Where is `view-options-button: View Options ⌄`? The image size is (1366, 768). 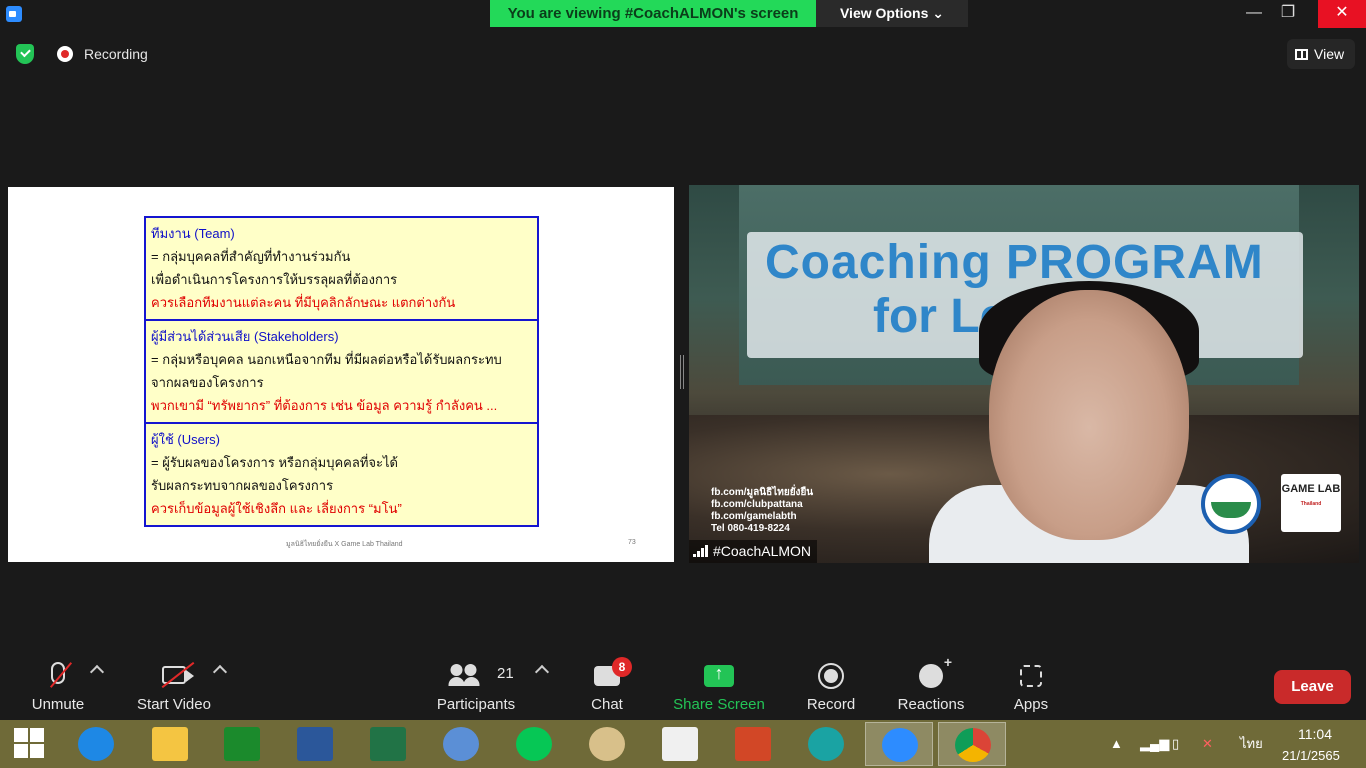 view-options-button: View Options ⌄ is located at coordinates (892, 13).